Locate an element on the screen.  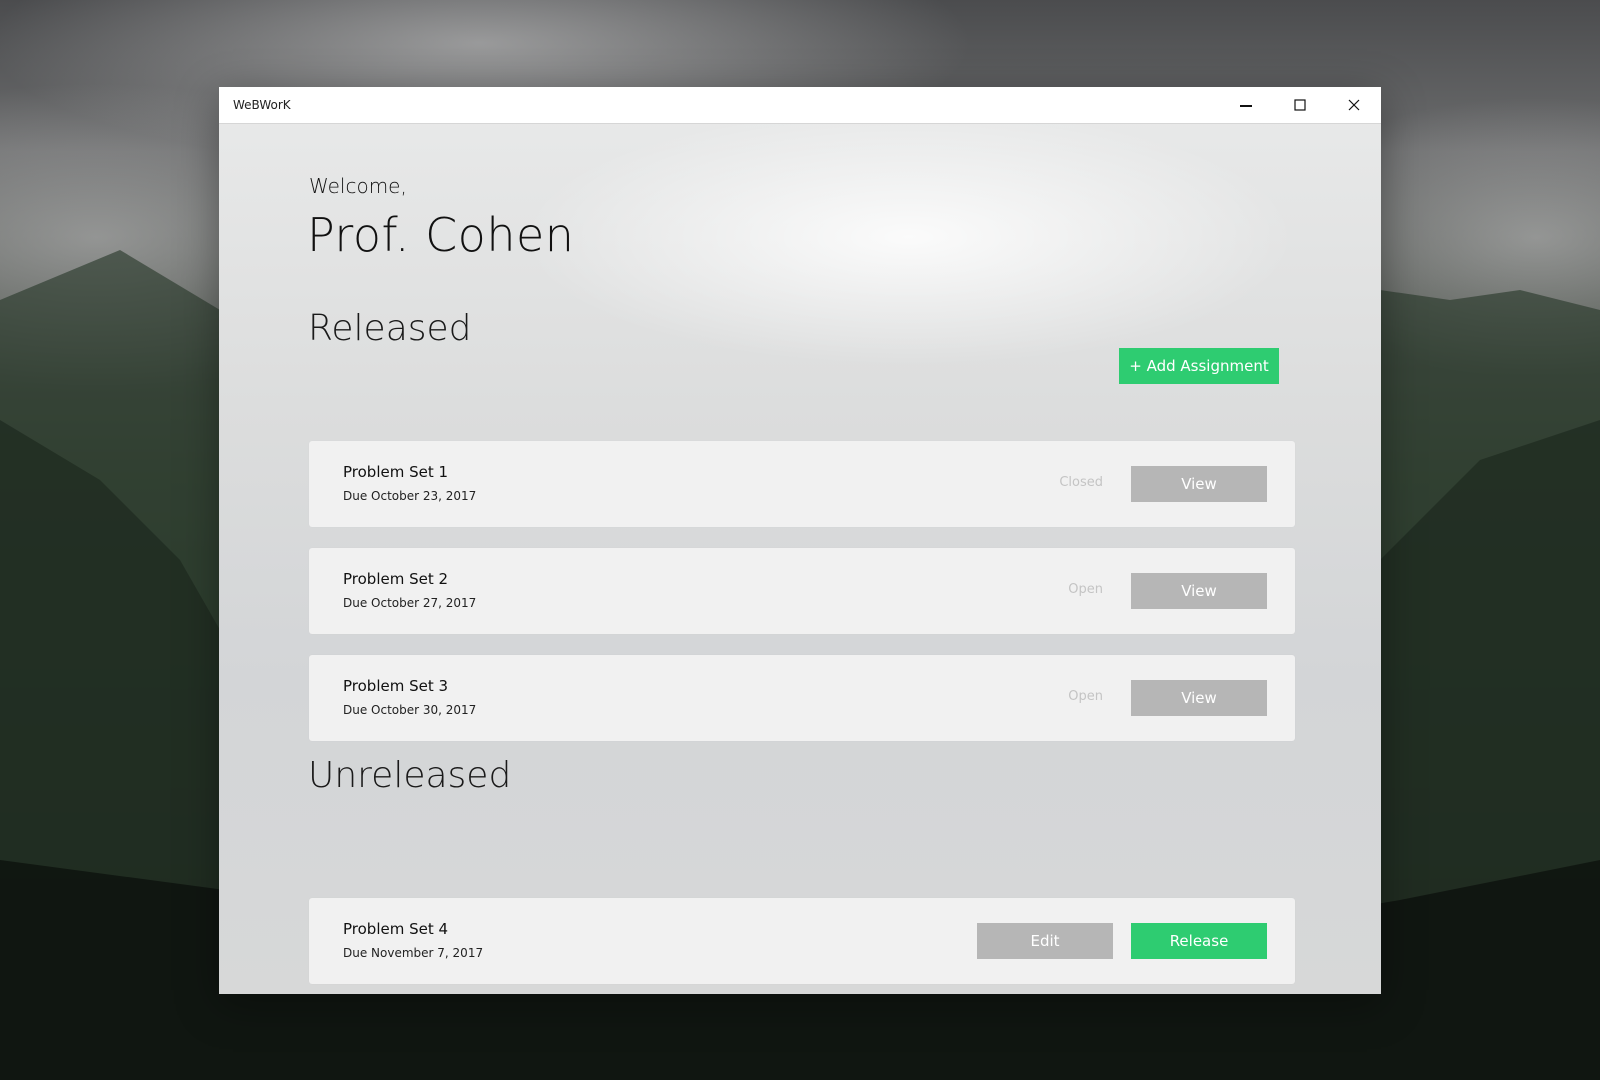
title-bar: WeBWorK is located at coordinates (800, 105).